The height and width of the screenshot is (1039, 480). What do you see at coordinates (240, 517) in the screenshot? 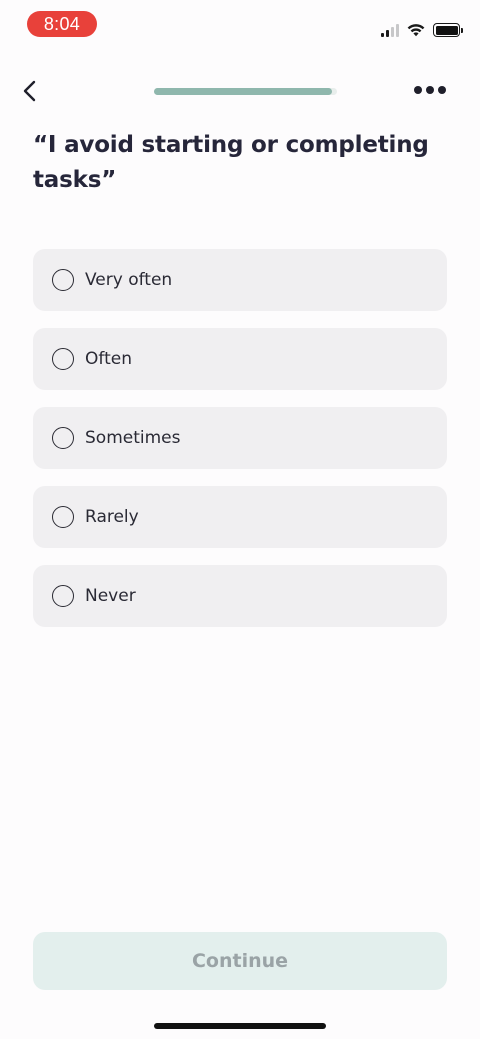
I see `option-rarely: Rarely` at bounding box center [240, 517].